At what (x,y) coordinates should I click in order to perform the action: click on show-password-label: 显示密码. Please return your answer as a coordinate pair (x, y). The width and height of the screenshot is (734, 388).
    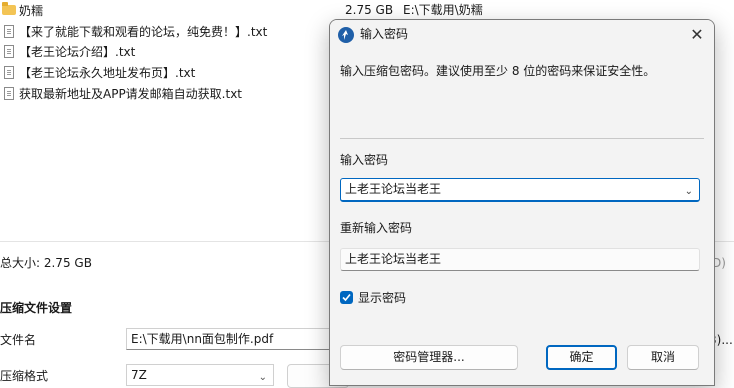
    Looking at the image, I should click on (382, 297).